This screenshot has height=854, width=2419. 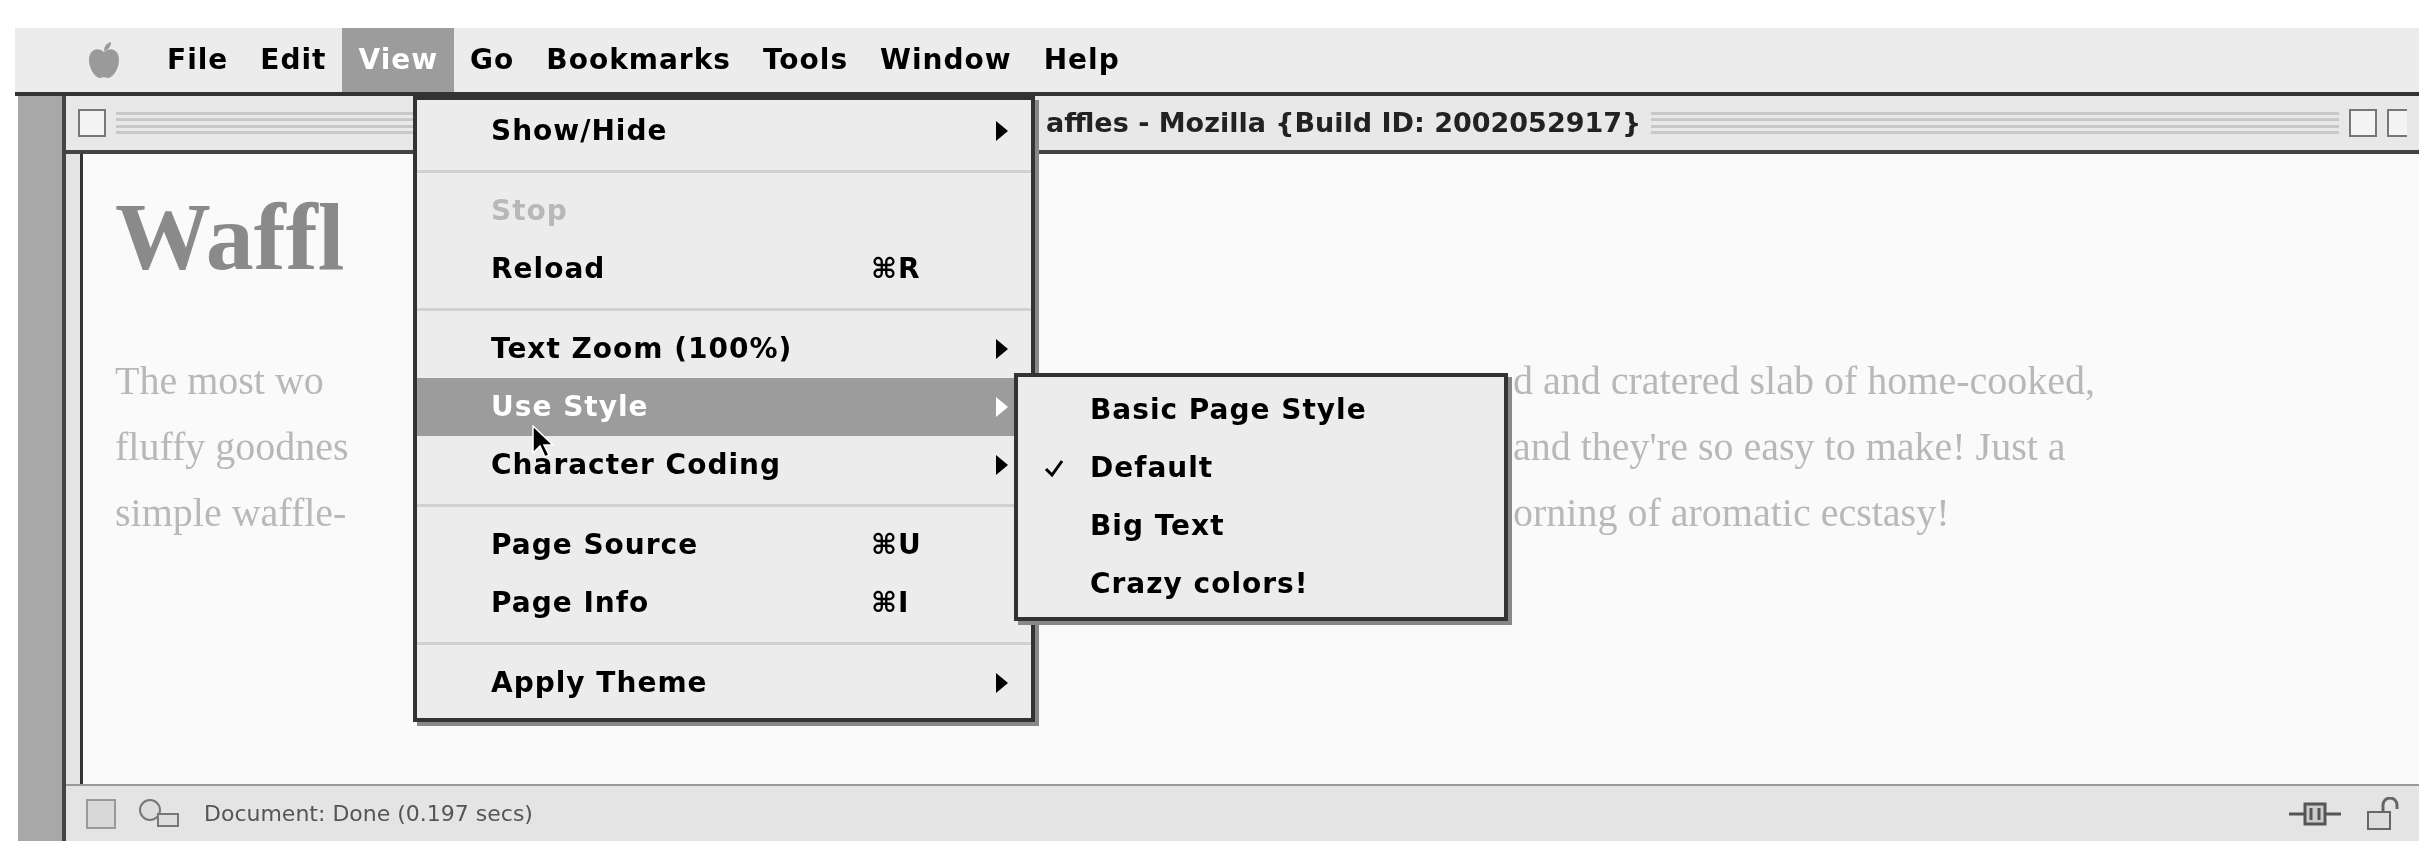 I want to click on menu-bar-item: Edit, so click(x=293, y=60).